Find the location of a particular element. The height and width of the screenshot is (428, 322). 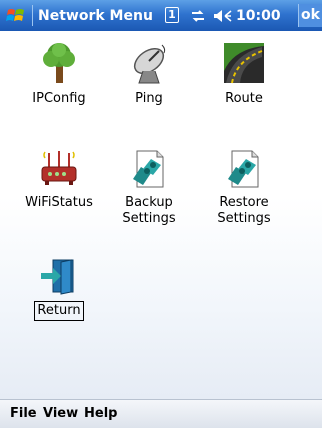

volume-icon is located at coordinates (222, 16).